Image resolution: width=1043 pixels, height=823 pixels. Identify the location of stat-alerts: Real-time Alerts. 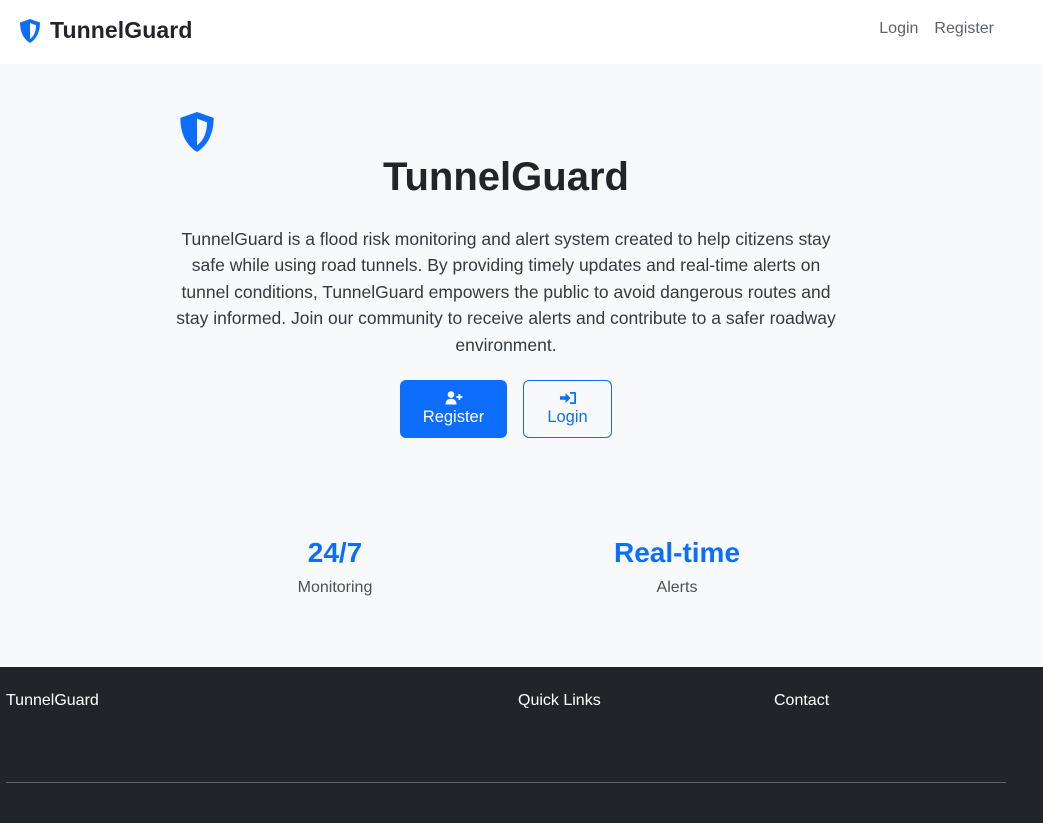
(677, 566).